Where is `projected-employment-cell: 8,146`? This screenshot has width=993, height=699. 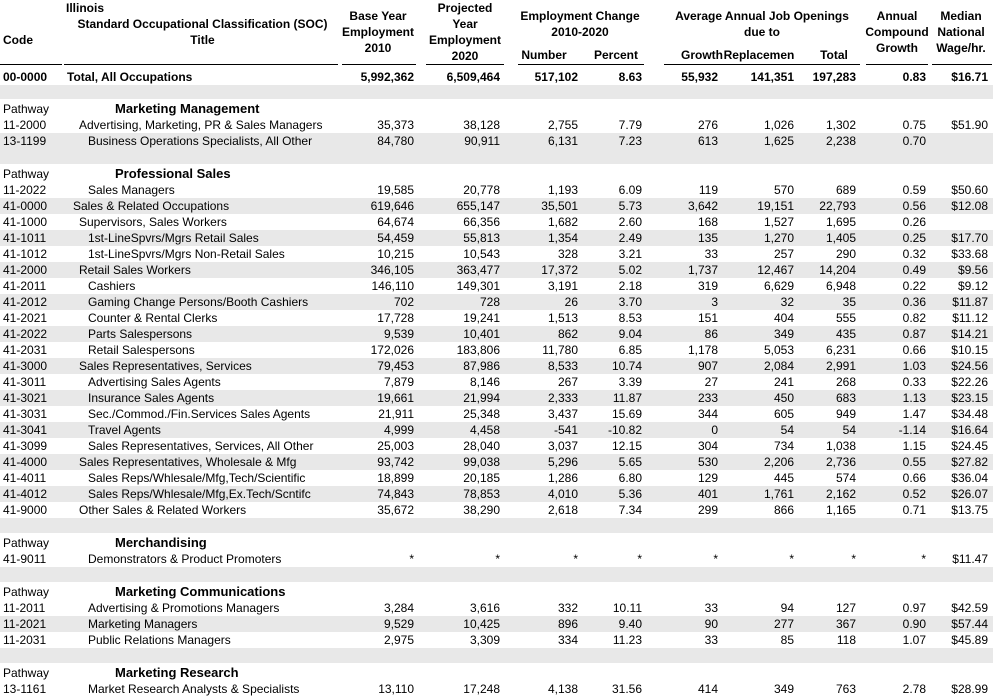
projected-employment-cell: 8,146 is located at coordinates (484, 382).